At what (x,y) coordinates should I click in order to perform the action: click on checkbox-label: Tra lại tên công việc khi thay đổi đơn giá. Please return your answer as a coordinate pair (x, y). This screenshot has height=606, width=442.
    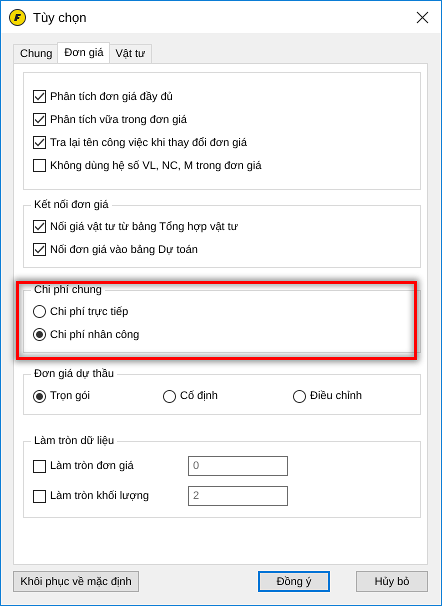
    Looking at the image, I should click on (148, 142).